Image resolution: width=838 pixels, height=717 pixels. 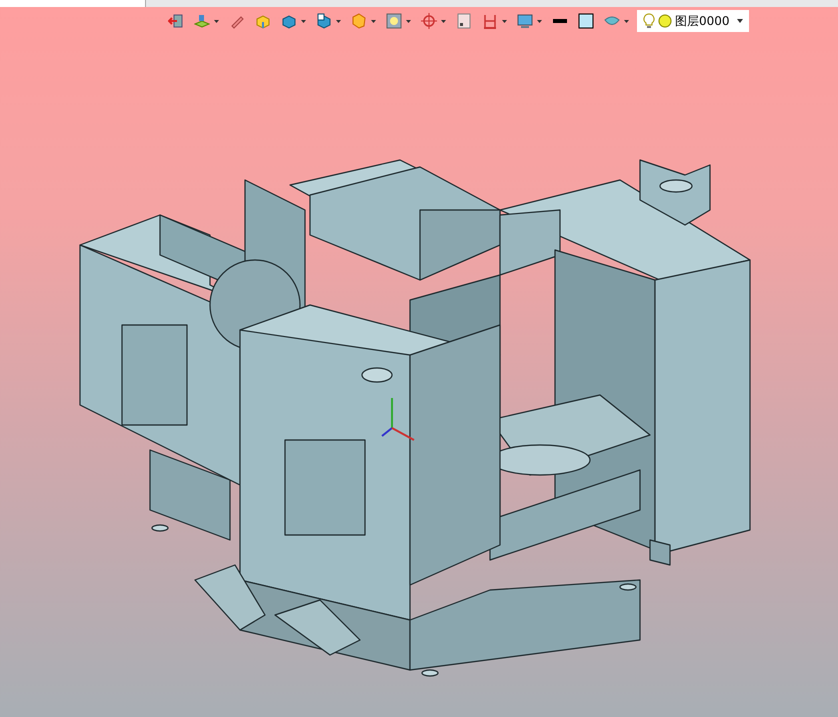 What do you see at coordinates (394, 21) in the screenshot?
I see `square-icon` at bounding box center [394, 21].